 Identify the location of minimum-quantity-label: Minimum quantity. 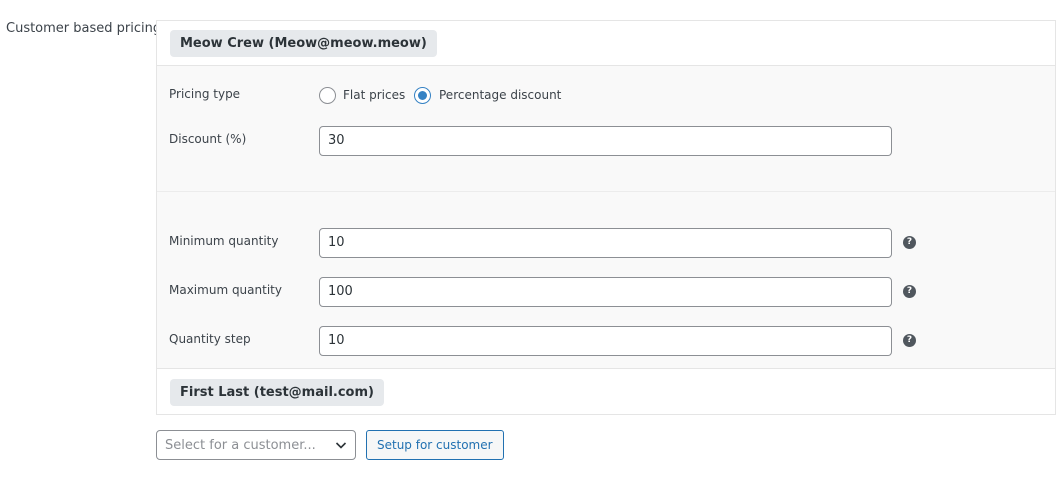
(224, 241).